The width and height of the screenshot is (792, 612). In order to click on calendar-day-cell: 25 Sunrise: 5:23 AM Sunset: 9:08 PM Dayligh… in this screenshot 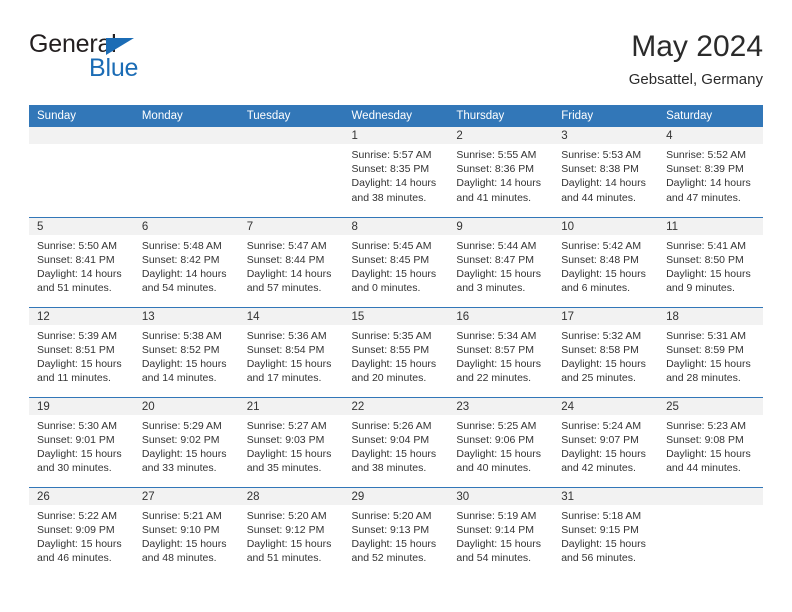, I will do `click(710, 441)`.